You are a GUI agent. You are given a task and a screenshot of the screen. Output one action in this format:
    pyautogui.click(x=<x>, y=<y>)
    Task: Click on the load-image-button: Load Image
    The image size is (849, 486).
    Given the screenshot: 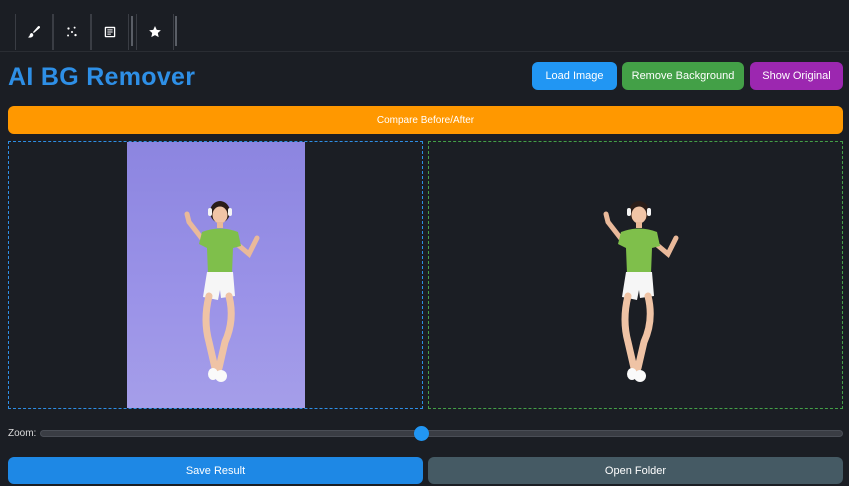 What is the action you would take?
    pyautogui.click(x=574, y=76)
    